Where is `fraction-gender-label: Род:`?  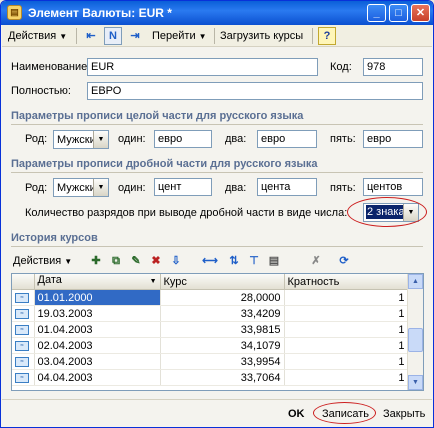 fraction-gender-label: Род: is located at coordinates (36, 188).